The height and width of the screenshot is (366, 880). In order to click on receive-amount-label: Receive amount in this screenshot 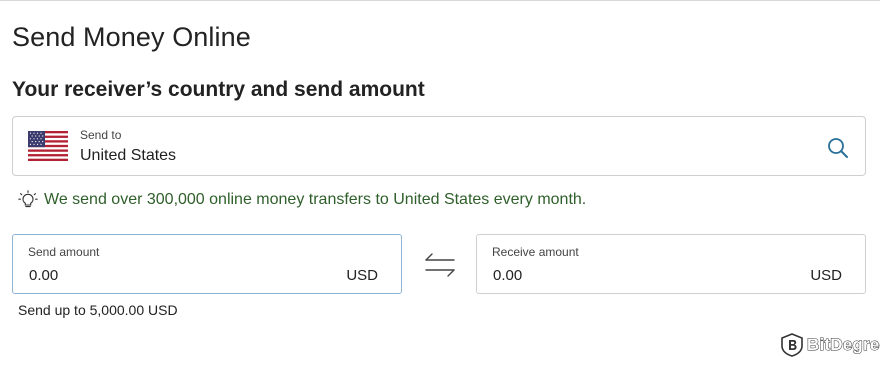, I will do `click(535, 252)`.